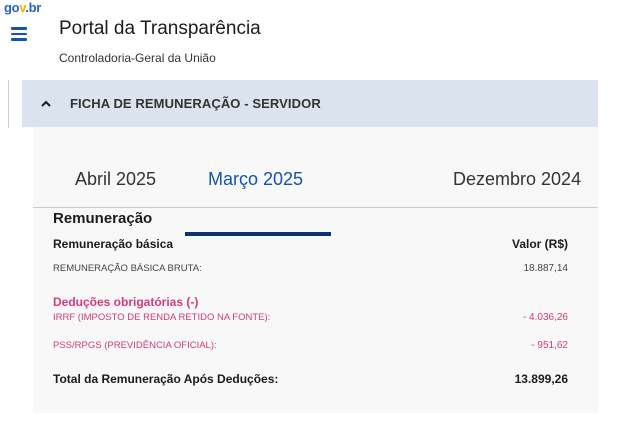 The width and height of the screenshot is (620, 435). What do you see at coordinates (545, 317) in the screenshot?
I see `deduction-irrf-value: - 4.036,26` at bounding box center [545, 317].